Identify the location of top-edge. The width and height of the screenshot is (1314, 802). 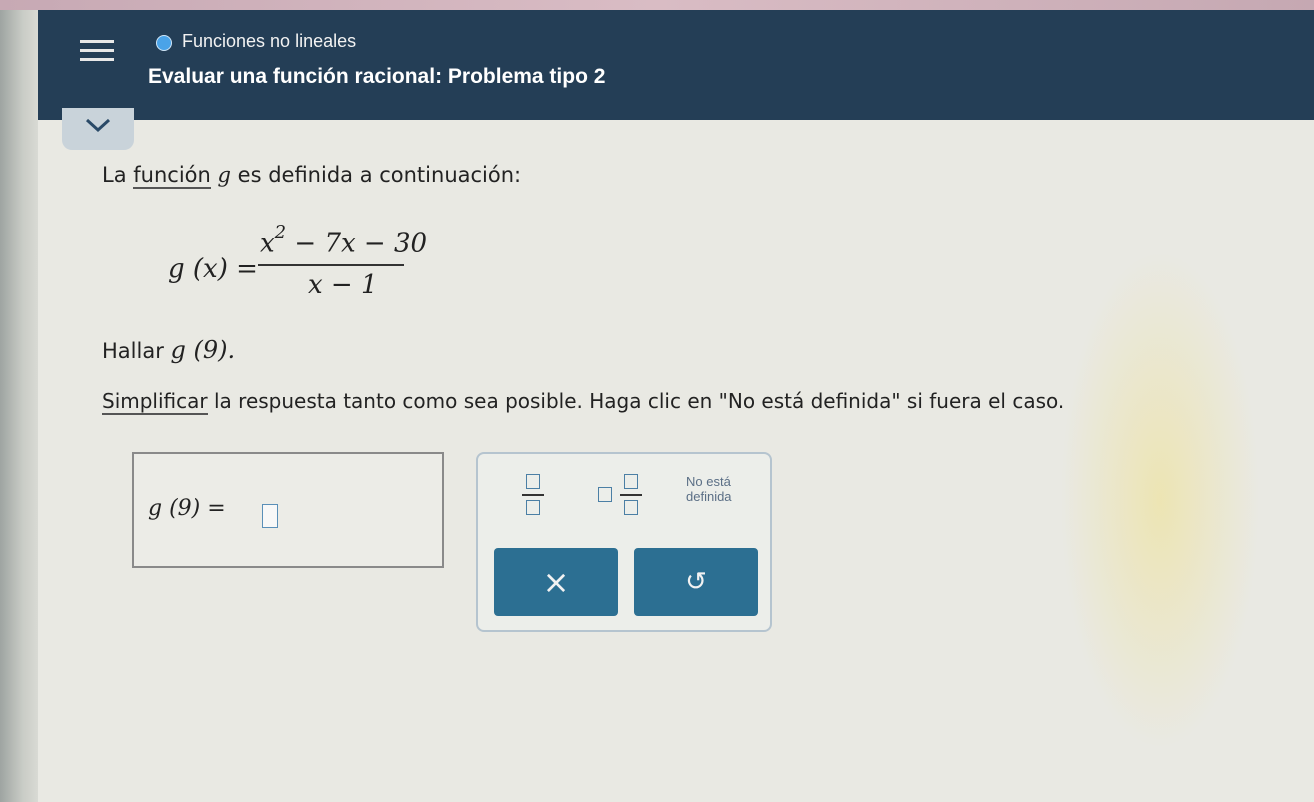
(657, 5).